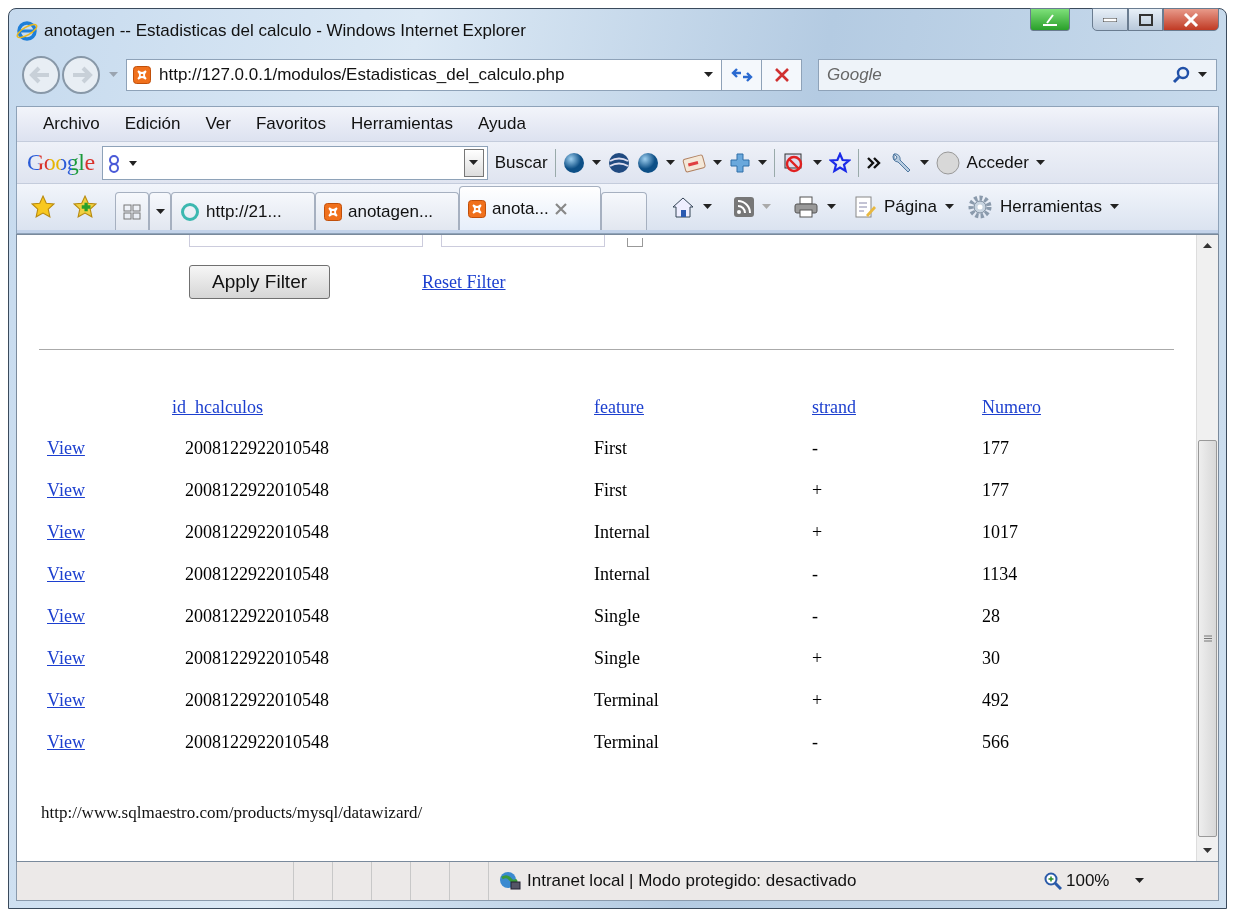  Describe the element at coordinates (502, 124) in the screenshot. I see `menu-item: Ayuda` at that location.